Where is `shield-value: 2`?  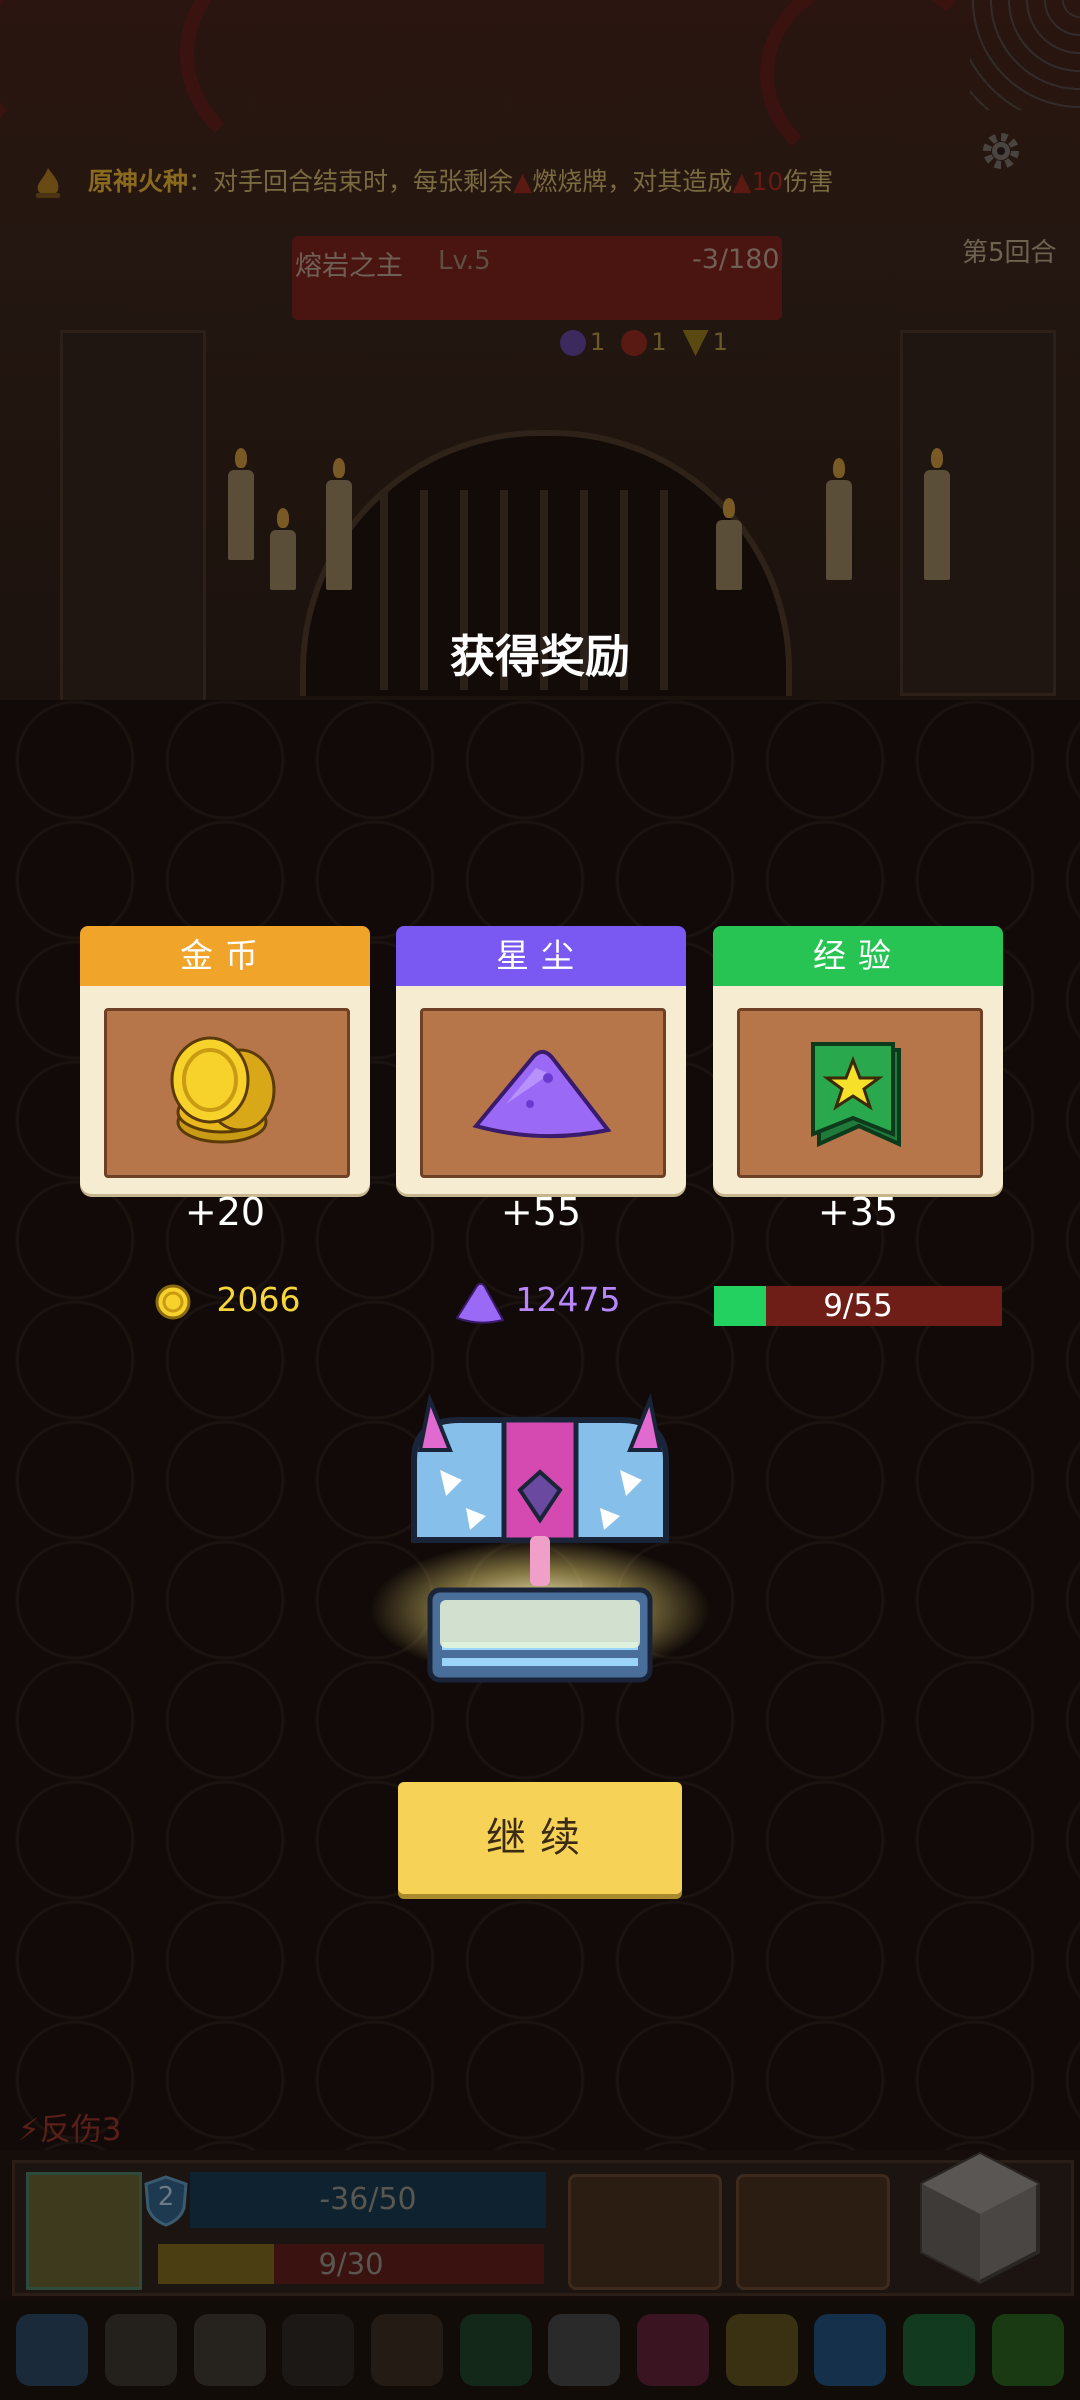 shield-value: 2 is located at coordinates (166, 2197).